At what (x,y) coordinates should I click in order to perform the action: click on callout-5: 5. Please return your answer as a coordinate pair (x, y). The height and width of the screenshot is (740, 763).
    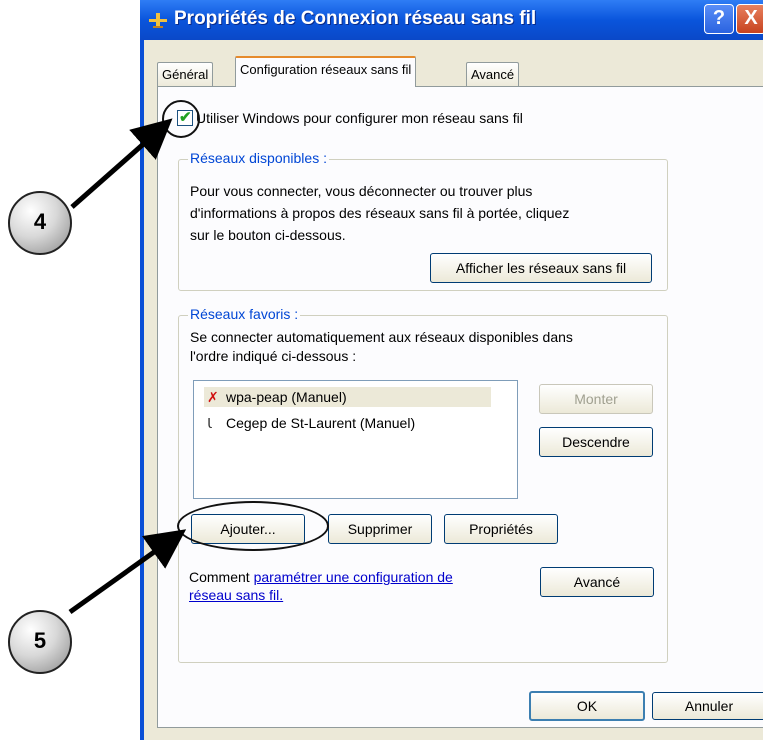
    Looking at the image, I should click on (40, 642).